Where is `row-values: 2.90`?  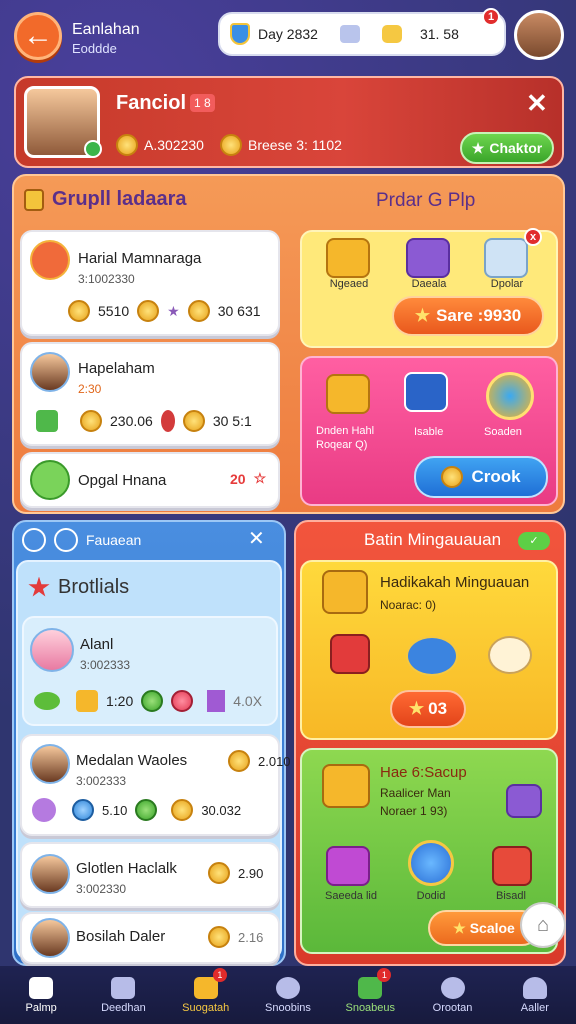 row-values: 2.90 is located at coordinates (235, 873).